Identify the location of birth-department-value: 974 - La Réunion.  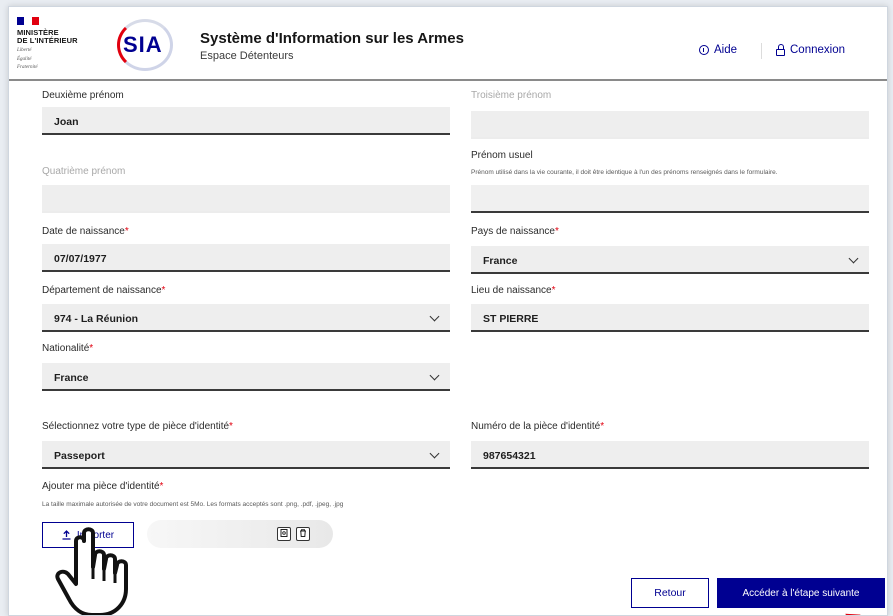
(96, 319).